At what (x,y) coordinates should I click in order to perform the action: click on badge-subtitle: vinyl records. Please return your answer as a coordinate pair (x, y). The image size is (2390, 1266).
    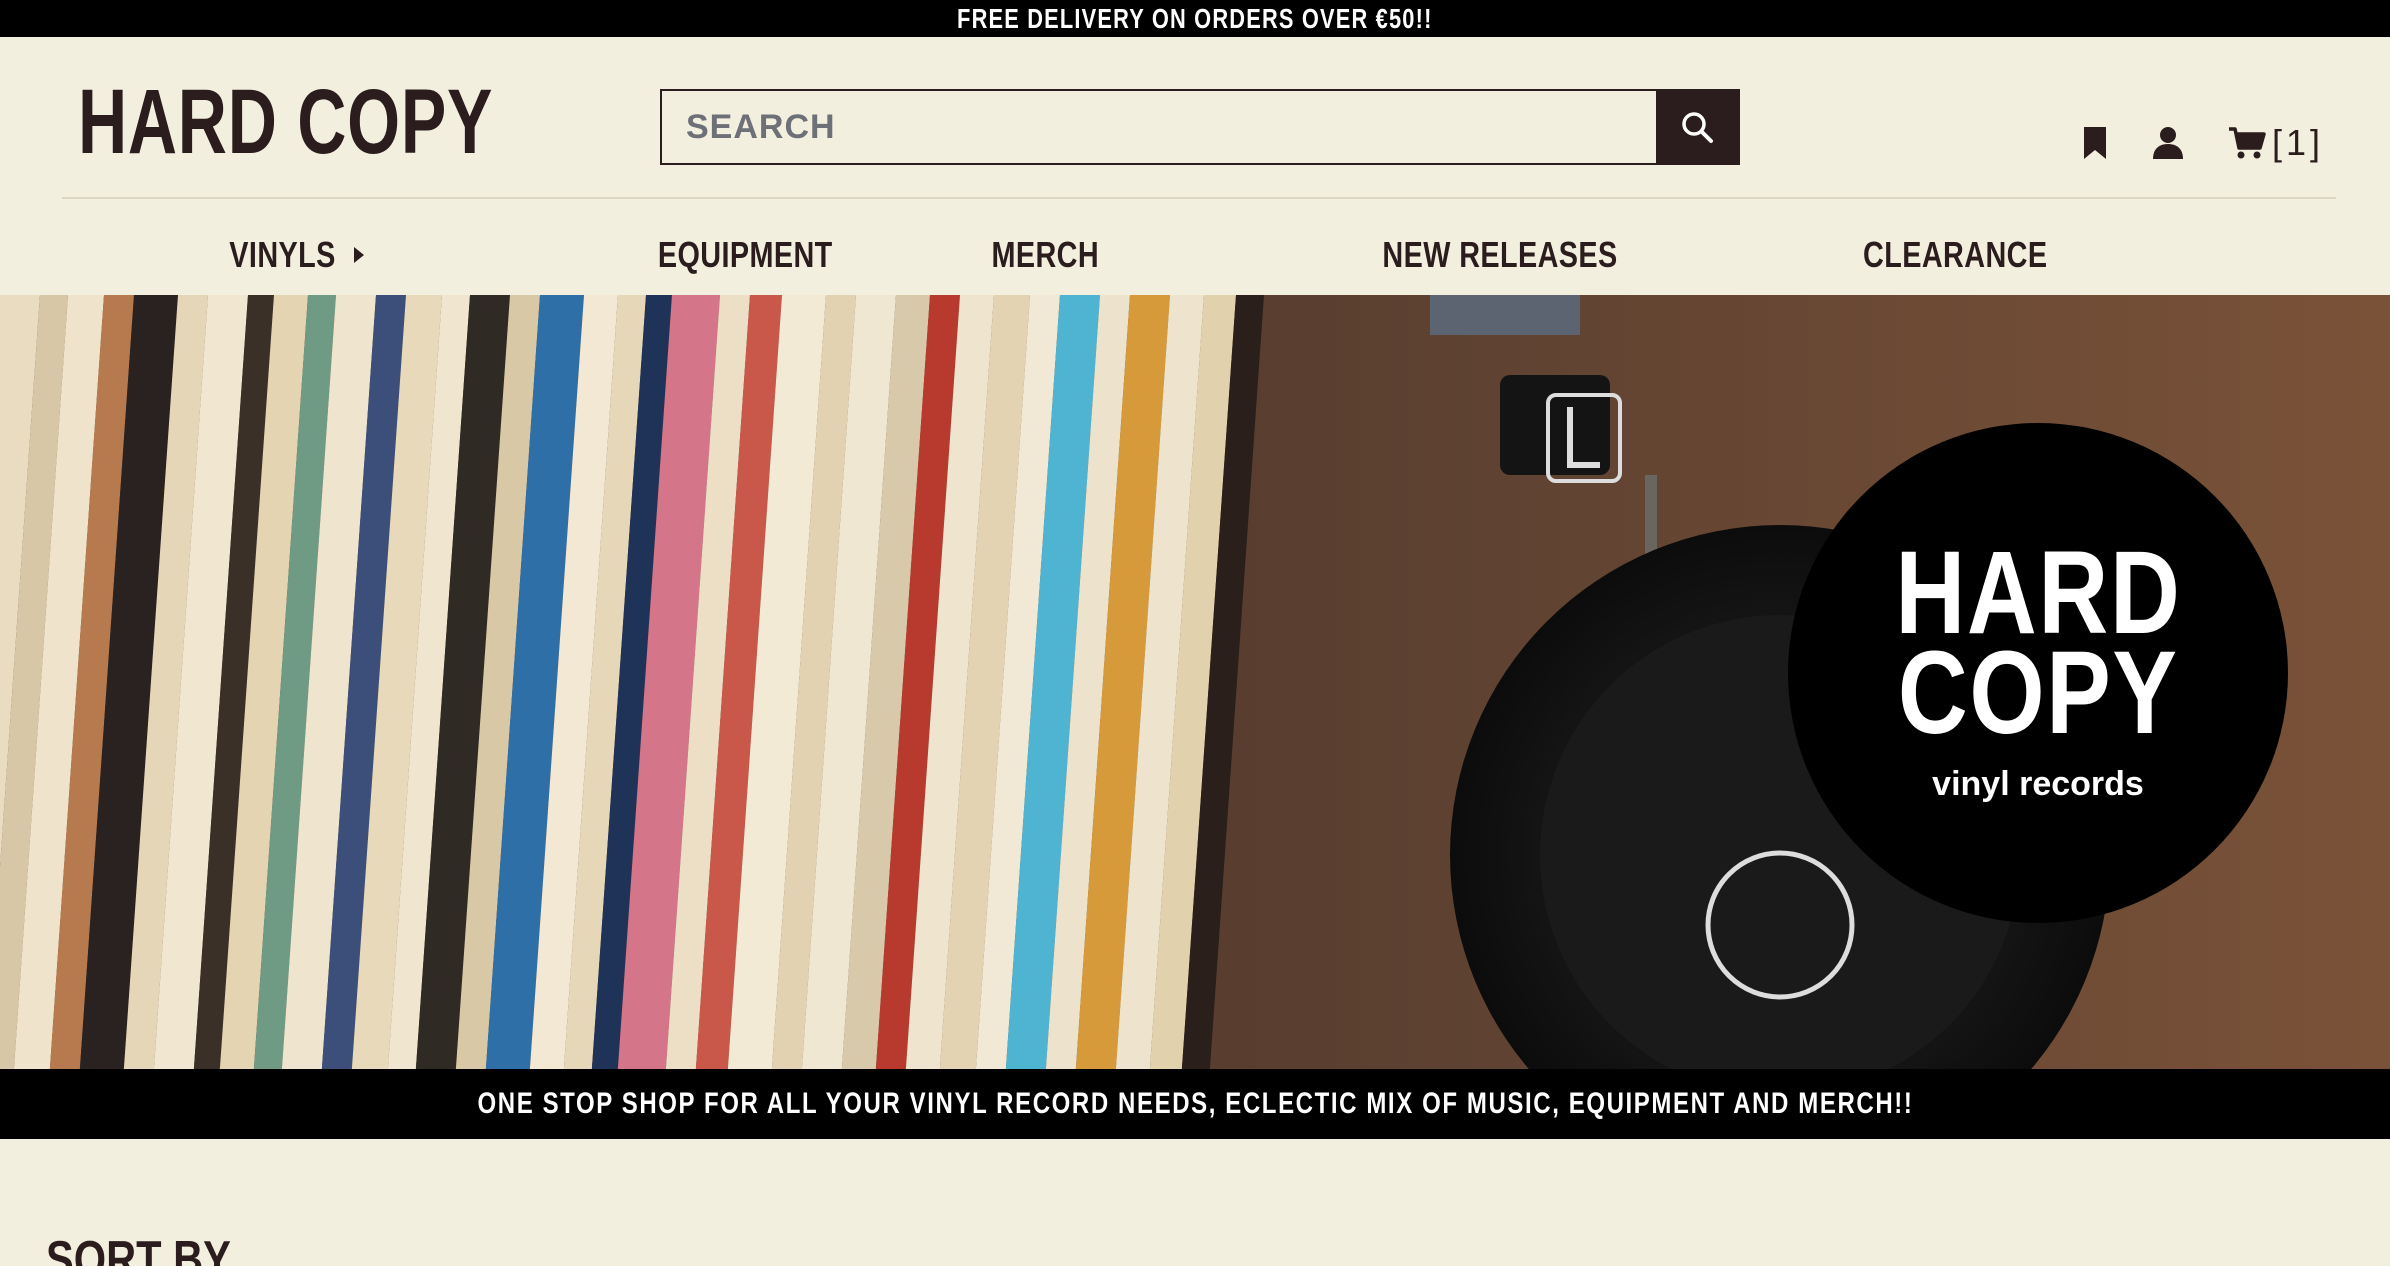
    Looking at the image, I should click on (2038, 783).